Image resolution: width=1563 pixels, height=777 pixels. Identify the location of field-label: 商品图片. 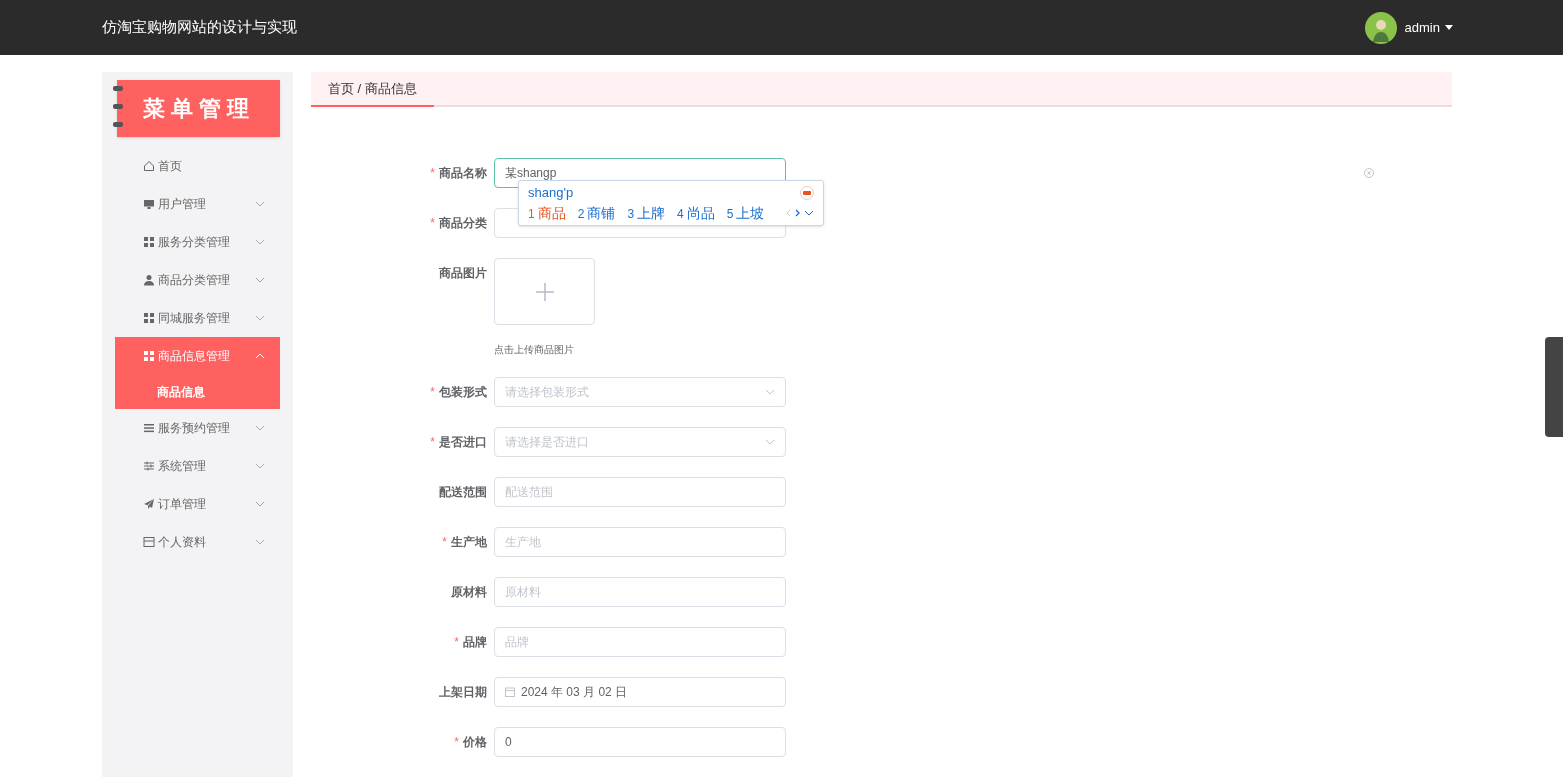
(463, 273).